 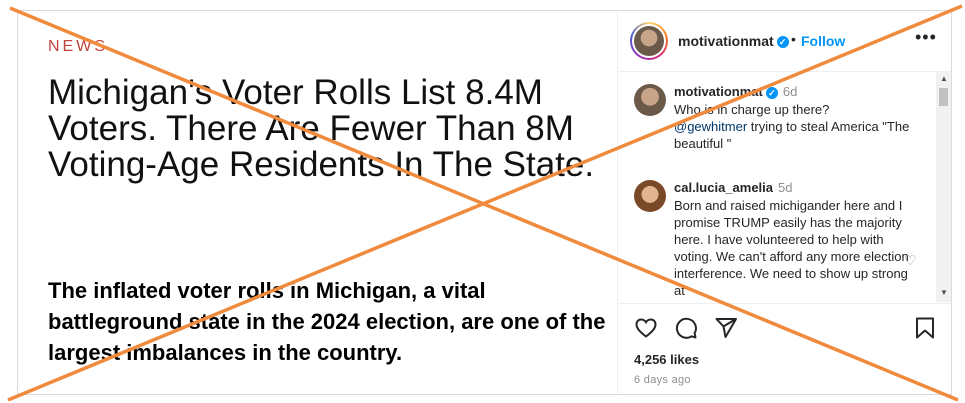 What do you see at coordinates (710, 126) in the screenshot?
I see `mention-link: @gewhitmer` at bounding box center [710, 126].